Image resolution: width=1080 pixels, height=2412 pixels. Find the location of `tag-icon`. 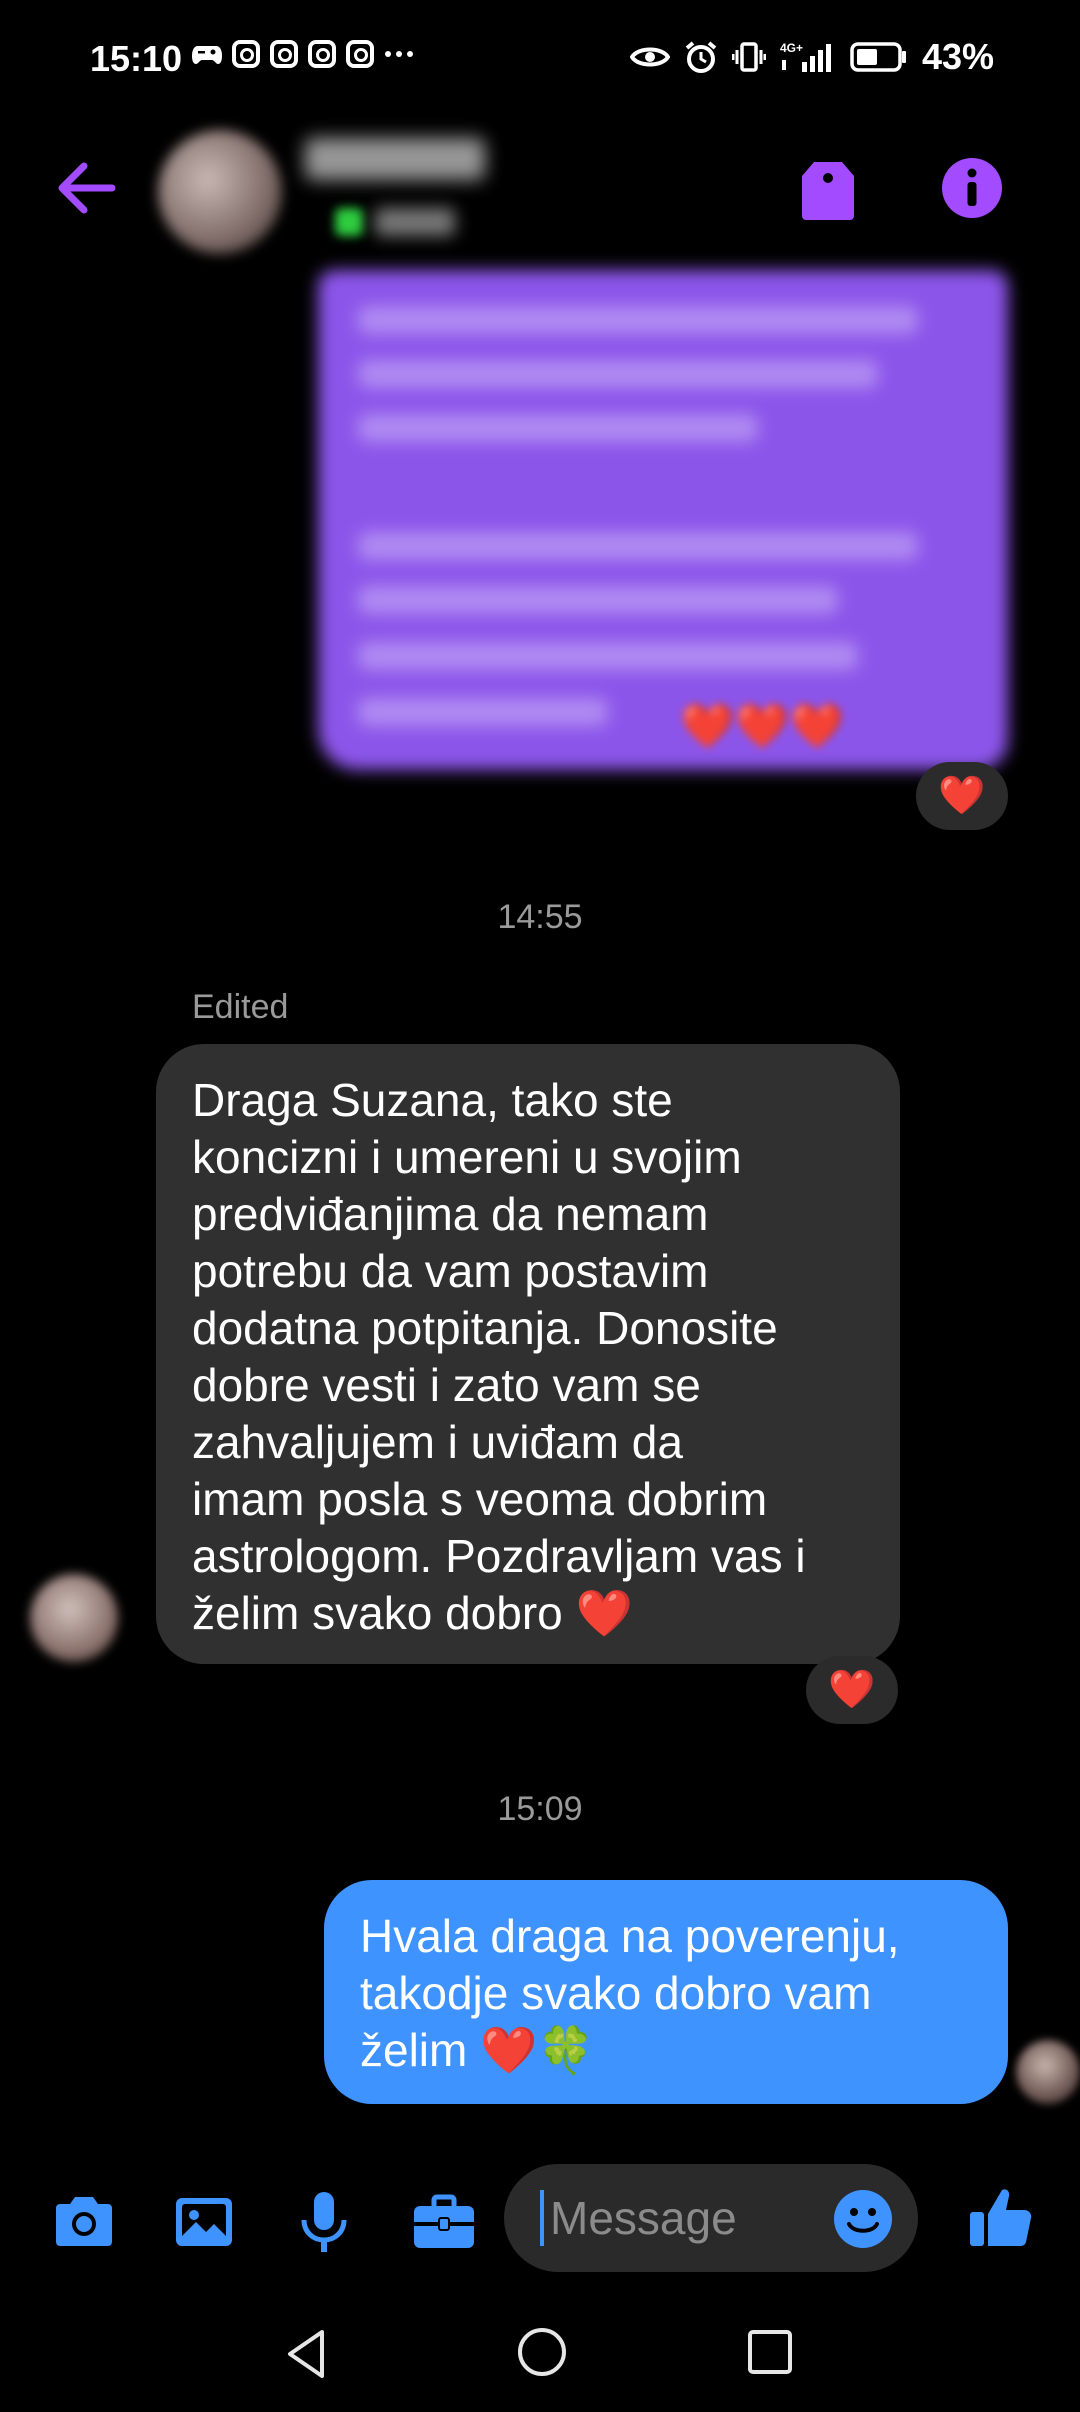

tag-icon is located at coordinates (828, 190).